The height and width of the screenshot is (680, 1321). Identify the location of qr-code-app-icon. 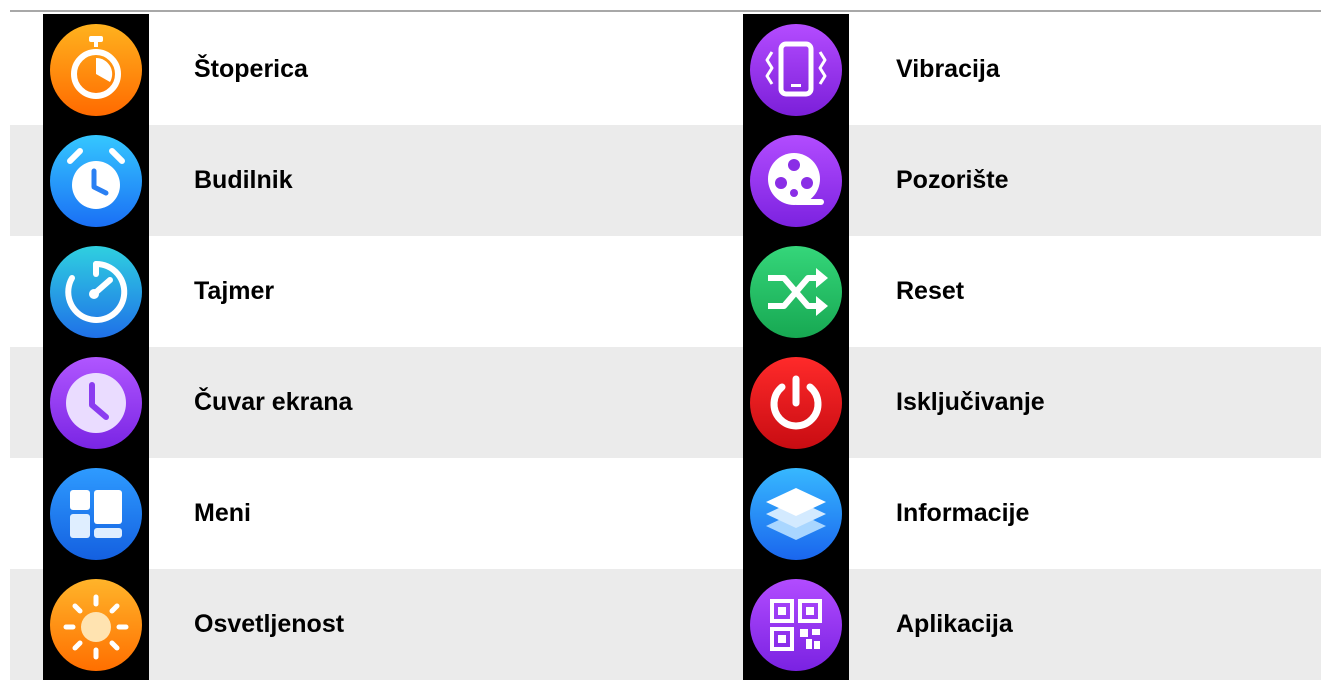
(796, 624).